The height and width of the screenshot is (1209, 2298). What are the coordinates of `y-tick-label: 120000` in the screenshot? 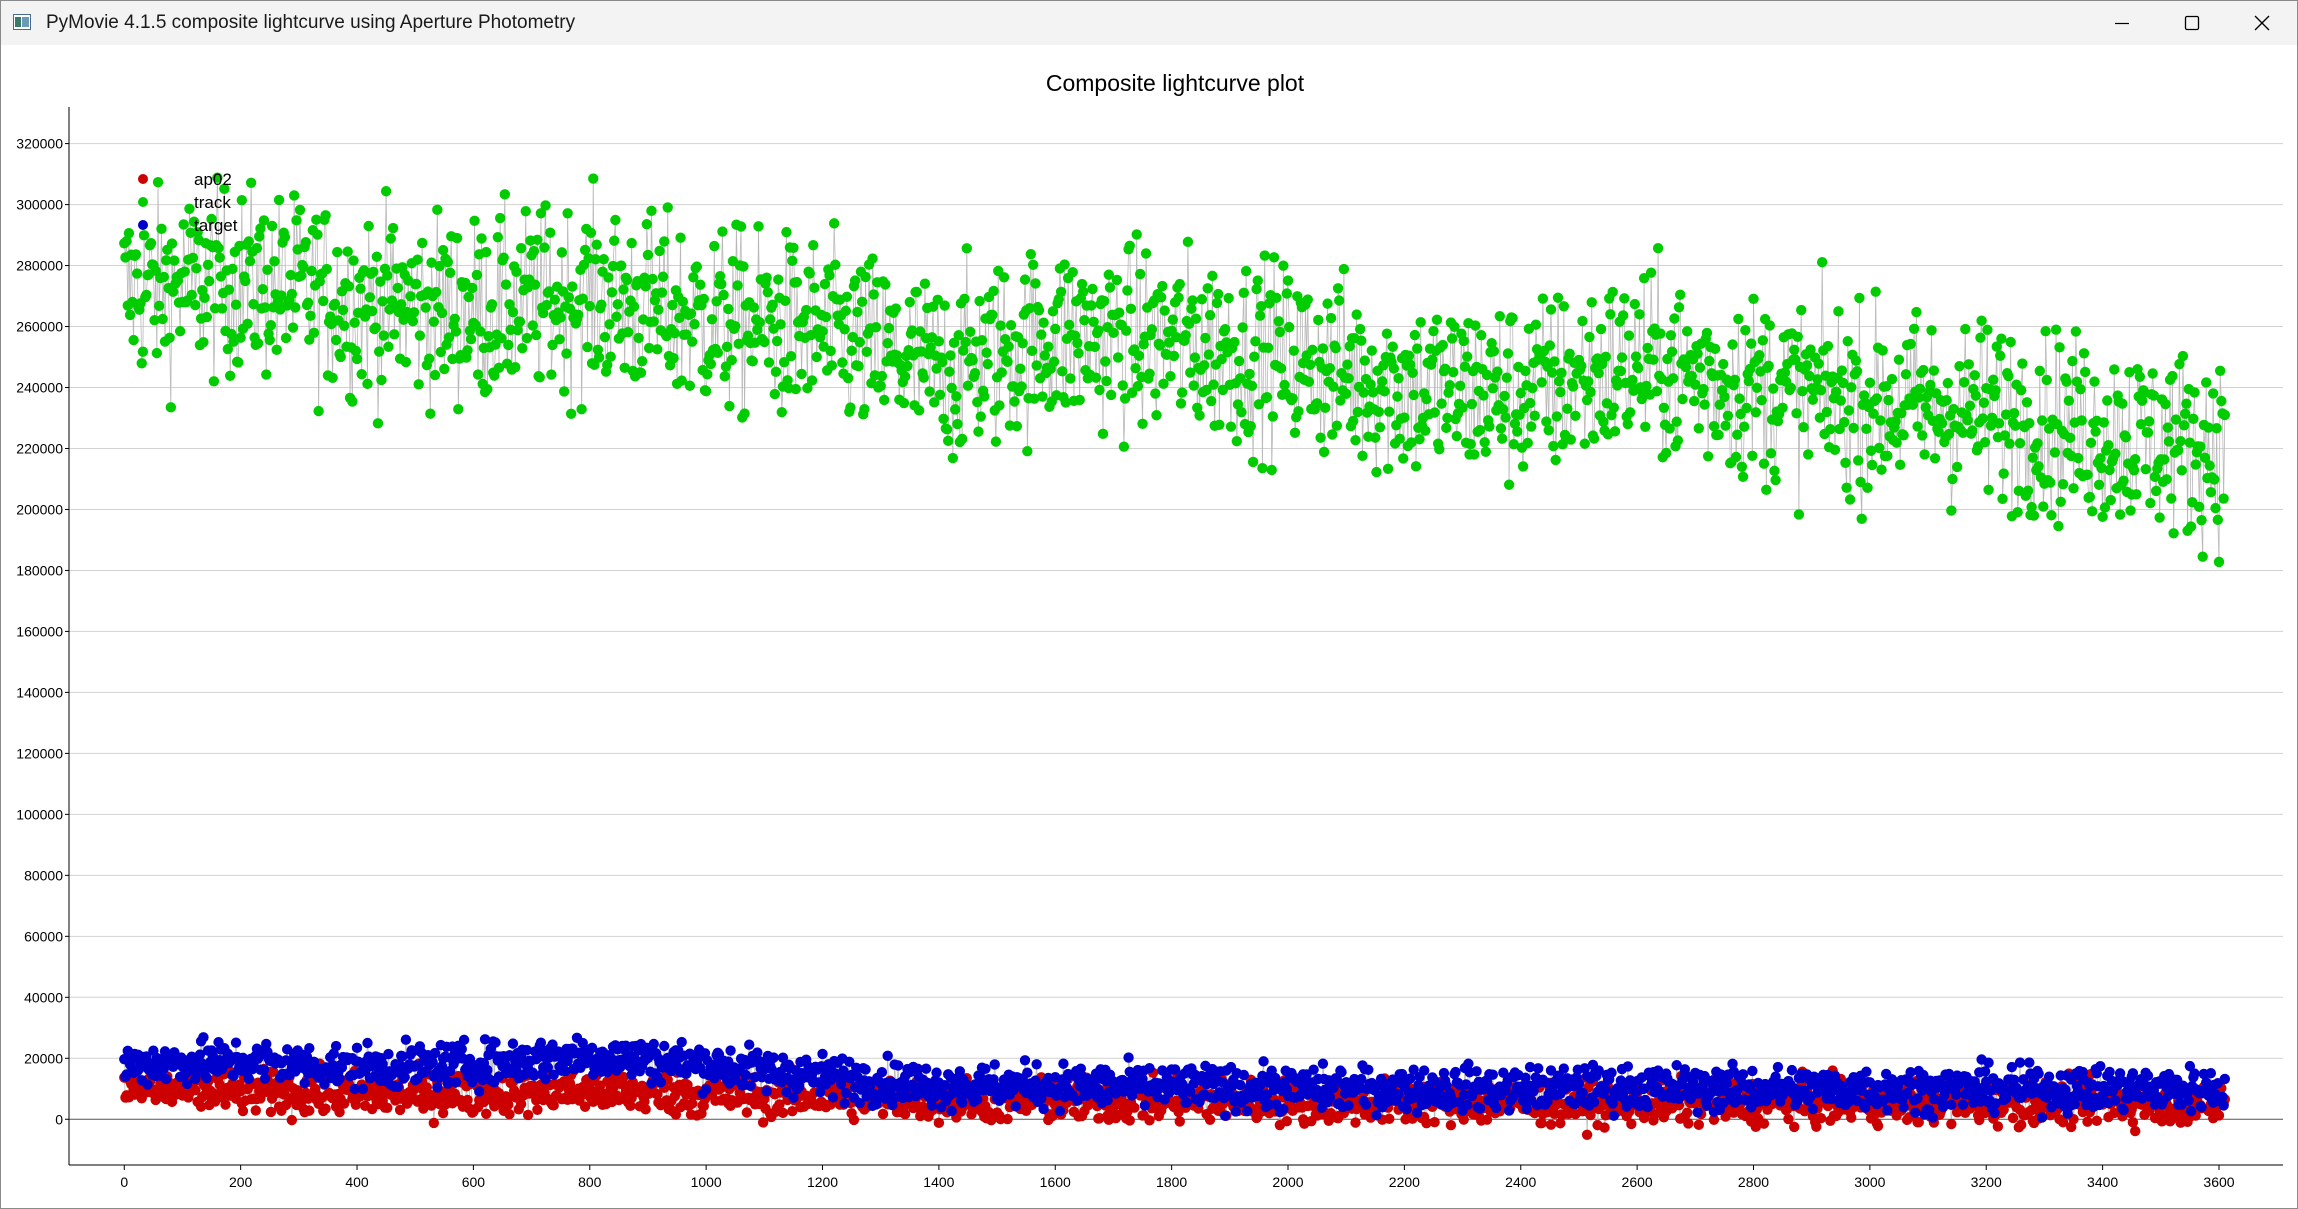 It's located at (39, 753).